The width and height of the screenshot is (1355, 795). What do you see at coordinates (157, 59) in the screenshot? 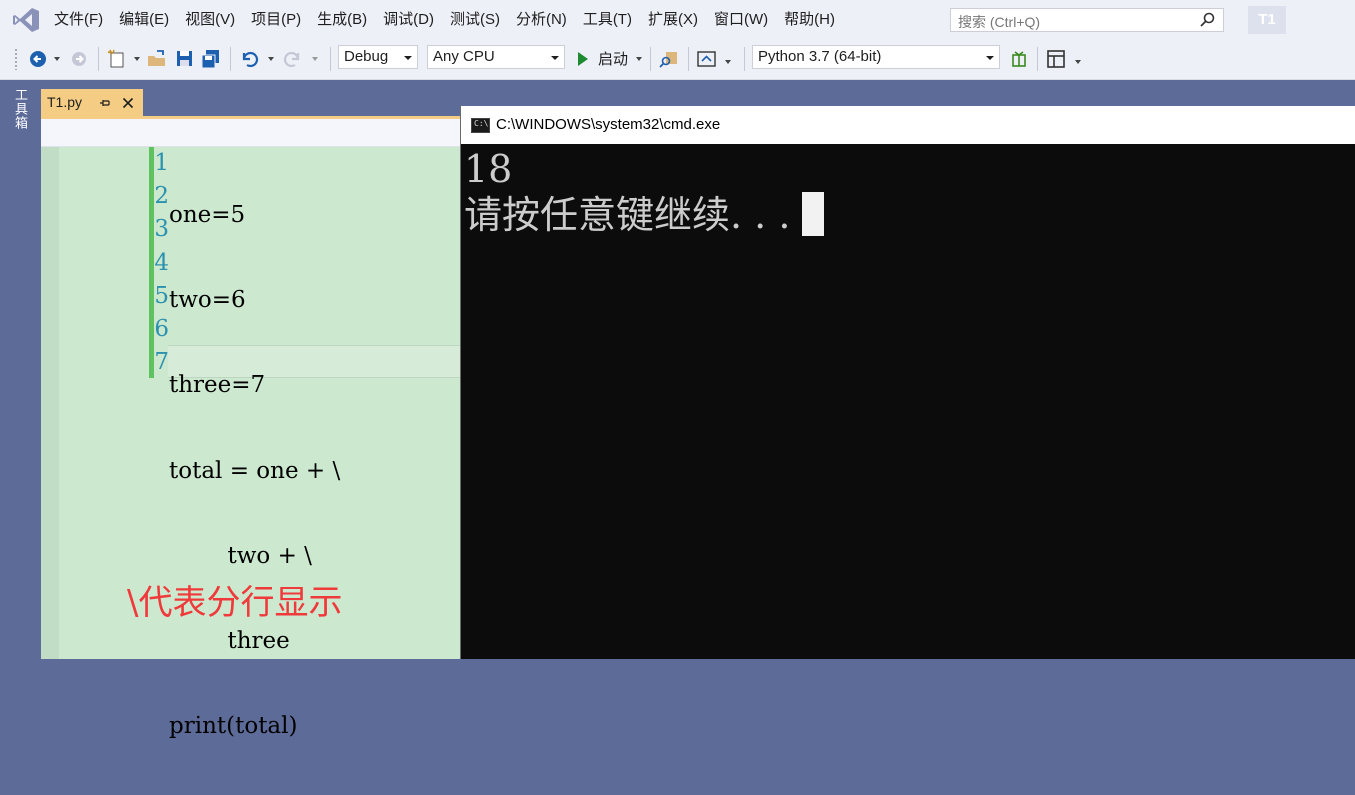
I see `open-file-icon` at bounding box center [157, 59].